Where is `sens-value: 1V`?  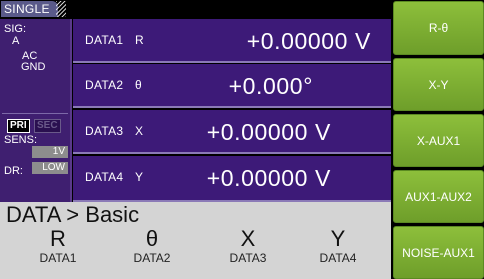
sens-value: 1V is located at coordinates (50, 152).